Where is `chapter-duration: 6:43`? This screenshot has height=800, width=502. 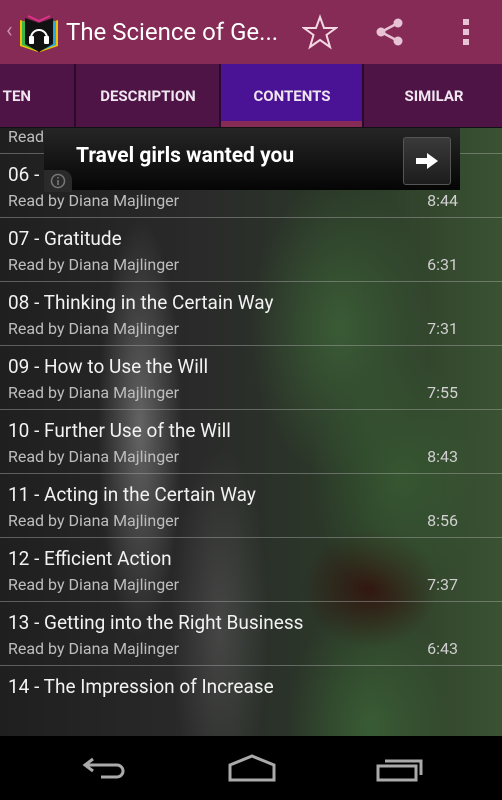 chapter-duration: 6:43 is located at coordinates (442, 648).